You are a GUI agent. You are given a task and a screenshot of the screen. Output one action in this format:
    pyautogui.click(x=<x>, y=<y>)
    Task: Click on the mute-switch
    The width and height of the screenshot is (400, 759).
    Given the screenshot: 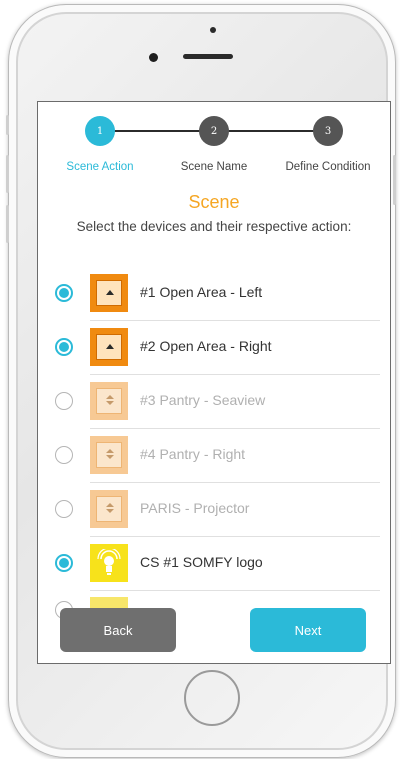 What is the action you would take?
    pyautogui.click(x=7, y=125)
    